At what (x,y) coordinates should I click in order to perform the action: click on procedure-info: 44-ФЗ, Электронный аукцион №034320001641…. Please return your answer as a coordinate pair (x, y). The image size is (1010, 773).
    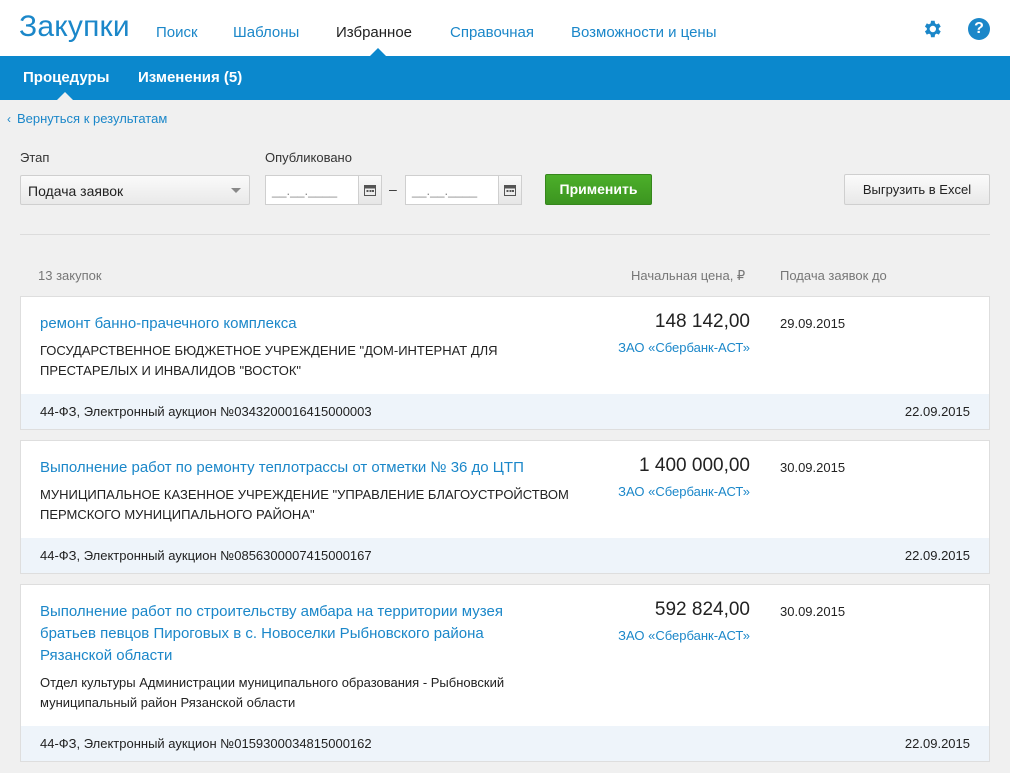
    Looking at the image, I should click on (206, 411).